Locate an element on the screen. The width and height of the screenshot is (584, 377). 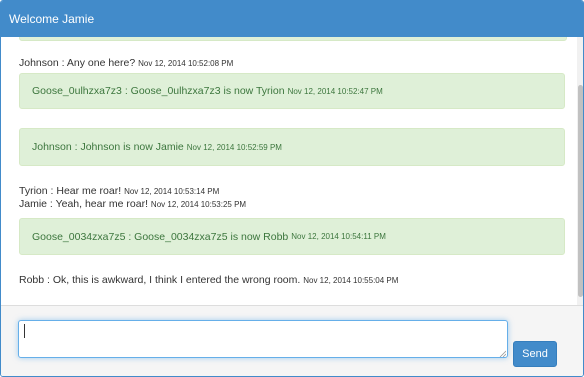
message-sender: Robb is located at coordinates (32, 280).